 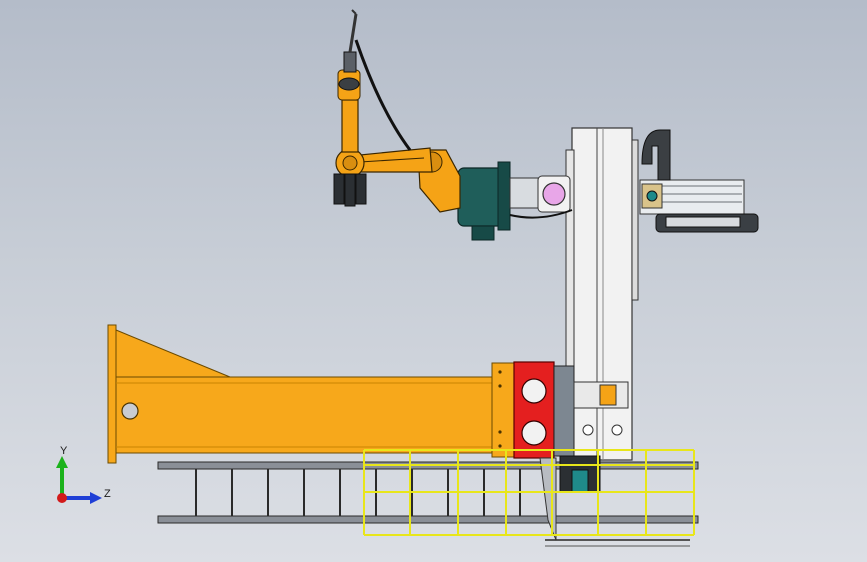 What do you see at coordinates (83, 474) in the screenshot?
I see `coordinate-triad-icon: Y Z` at bounding box center [83, 474].